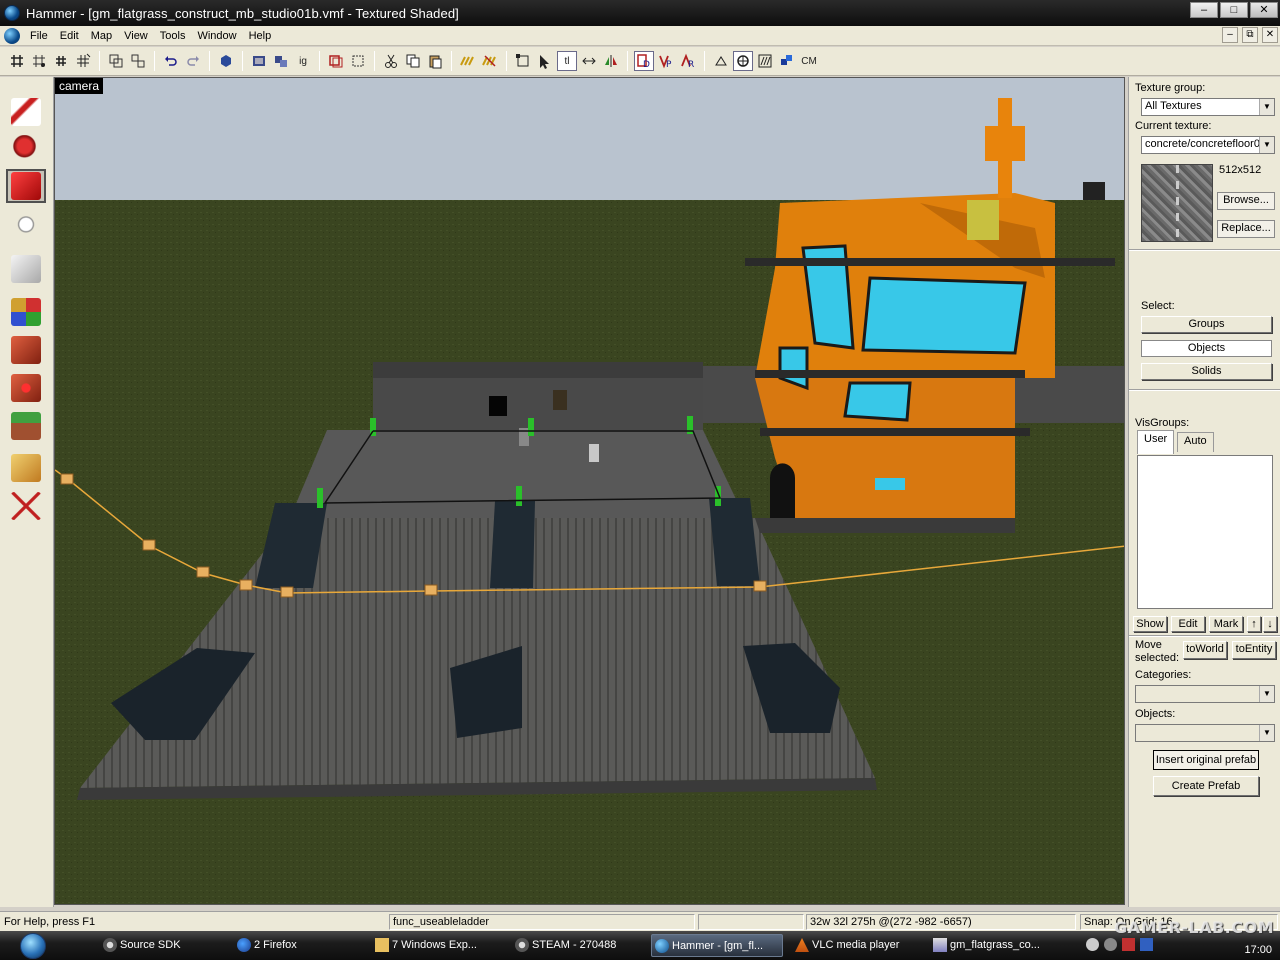  Describe the element at coordinates (26, 350) in the screenshot. I see `apply-texture-tool-icon` at that location.